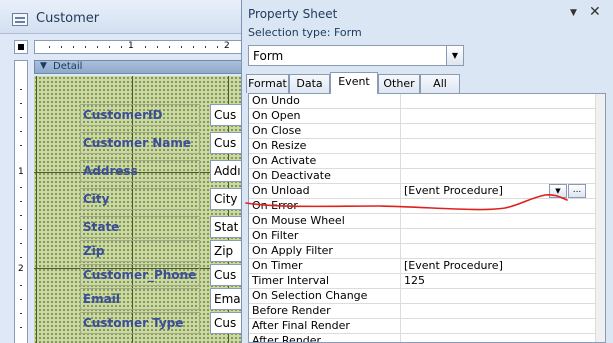 The image size is (613, 343). I want to click on property-name: On Open, so click(325, 116).